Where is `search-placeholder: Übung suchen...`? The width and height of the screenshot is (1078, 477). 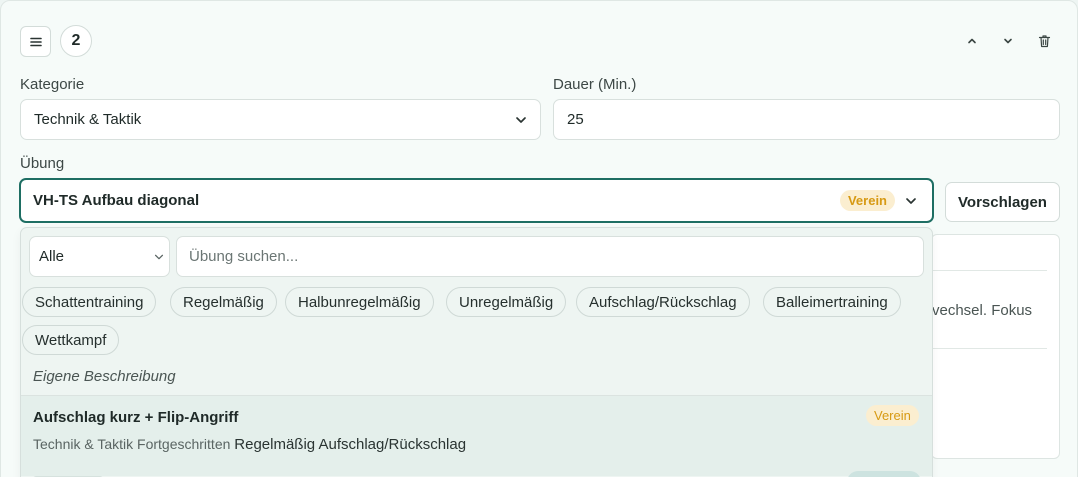
search-placeholder: Übung suchen... is located at coordinates (244, 256).